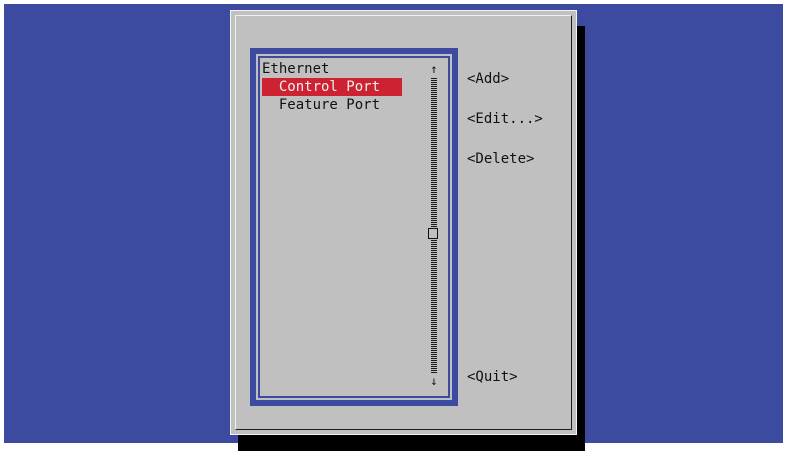 The width and height of the screenshot is (787, 451). Describe the element at coordinates (434, 381) in the screenshot. I see `scroll-down-arrow-icon: ↓` at that location.